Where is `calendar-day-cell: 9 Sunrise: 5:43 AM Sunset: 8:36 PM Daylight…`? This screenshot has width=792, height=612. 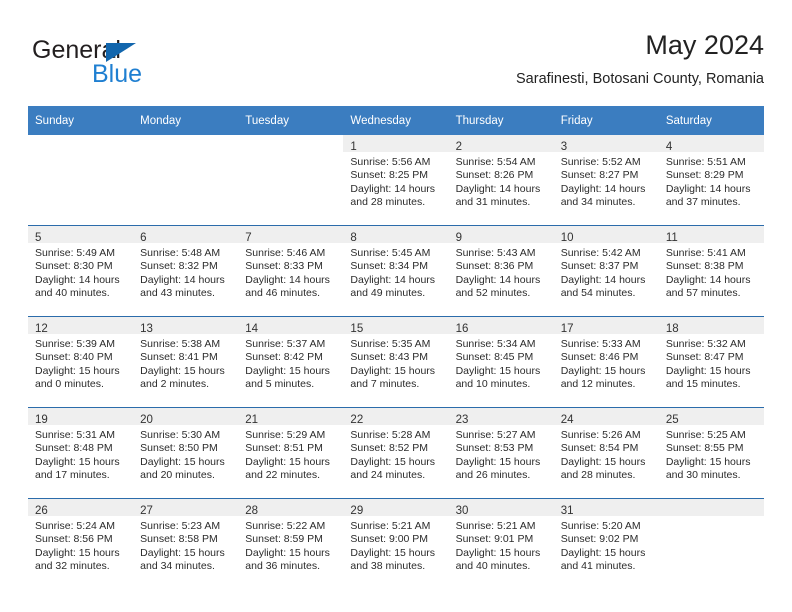
calendar-day-cell: 9 Sunrise: 5:43 AM Sunset: 8:36 PM Daylight… is located at coordinates (501, 271).